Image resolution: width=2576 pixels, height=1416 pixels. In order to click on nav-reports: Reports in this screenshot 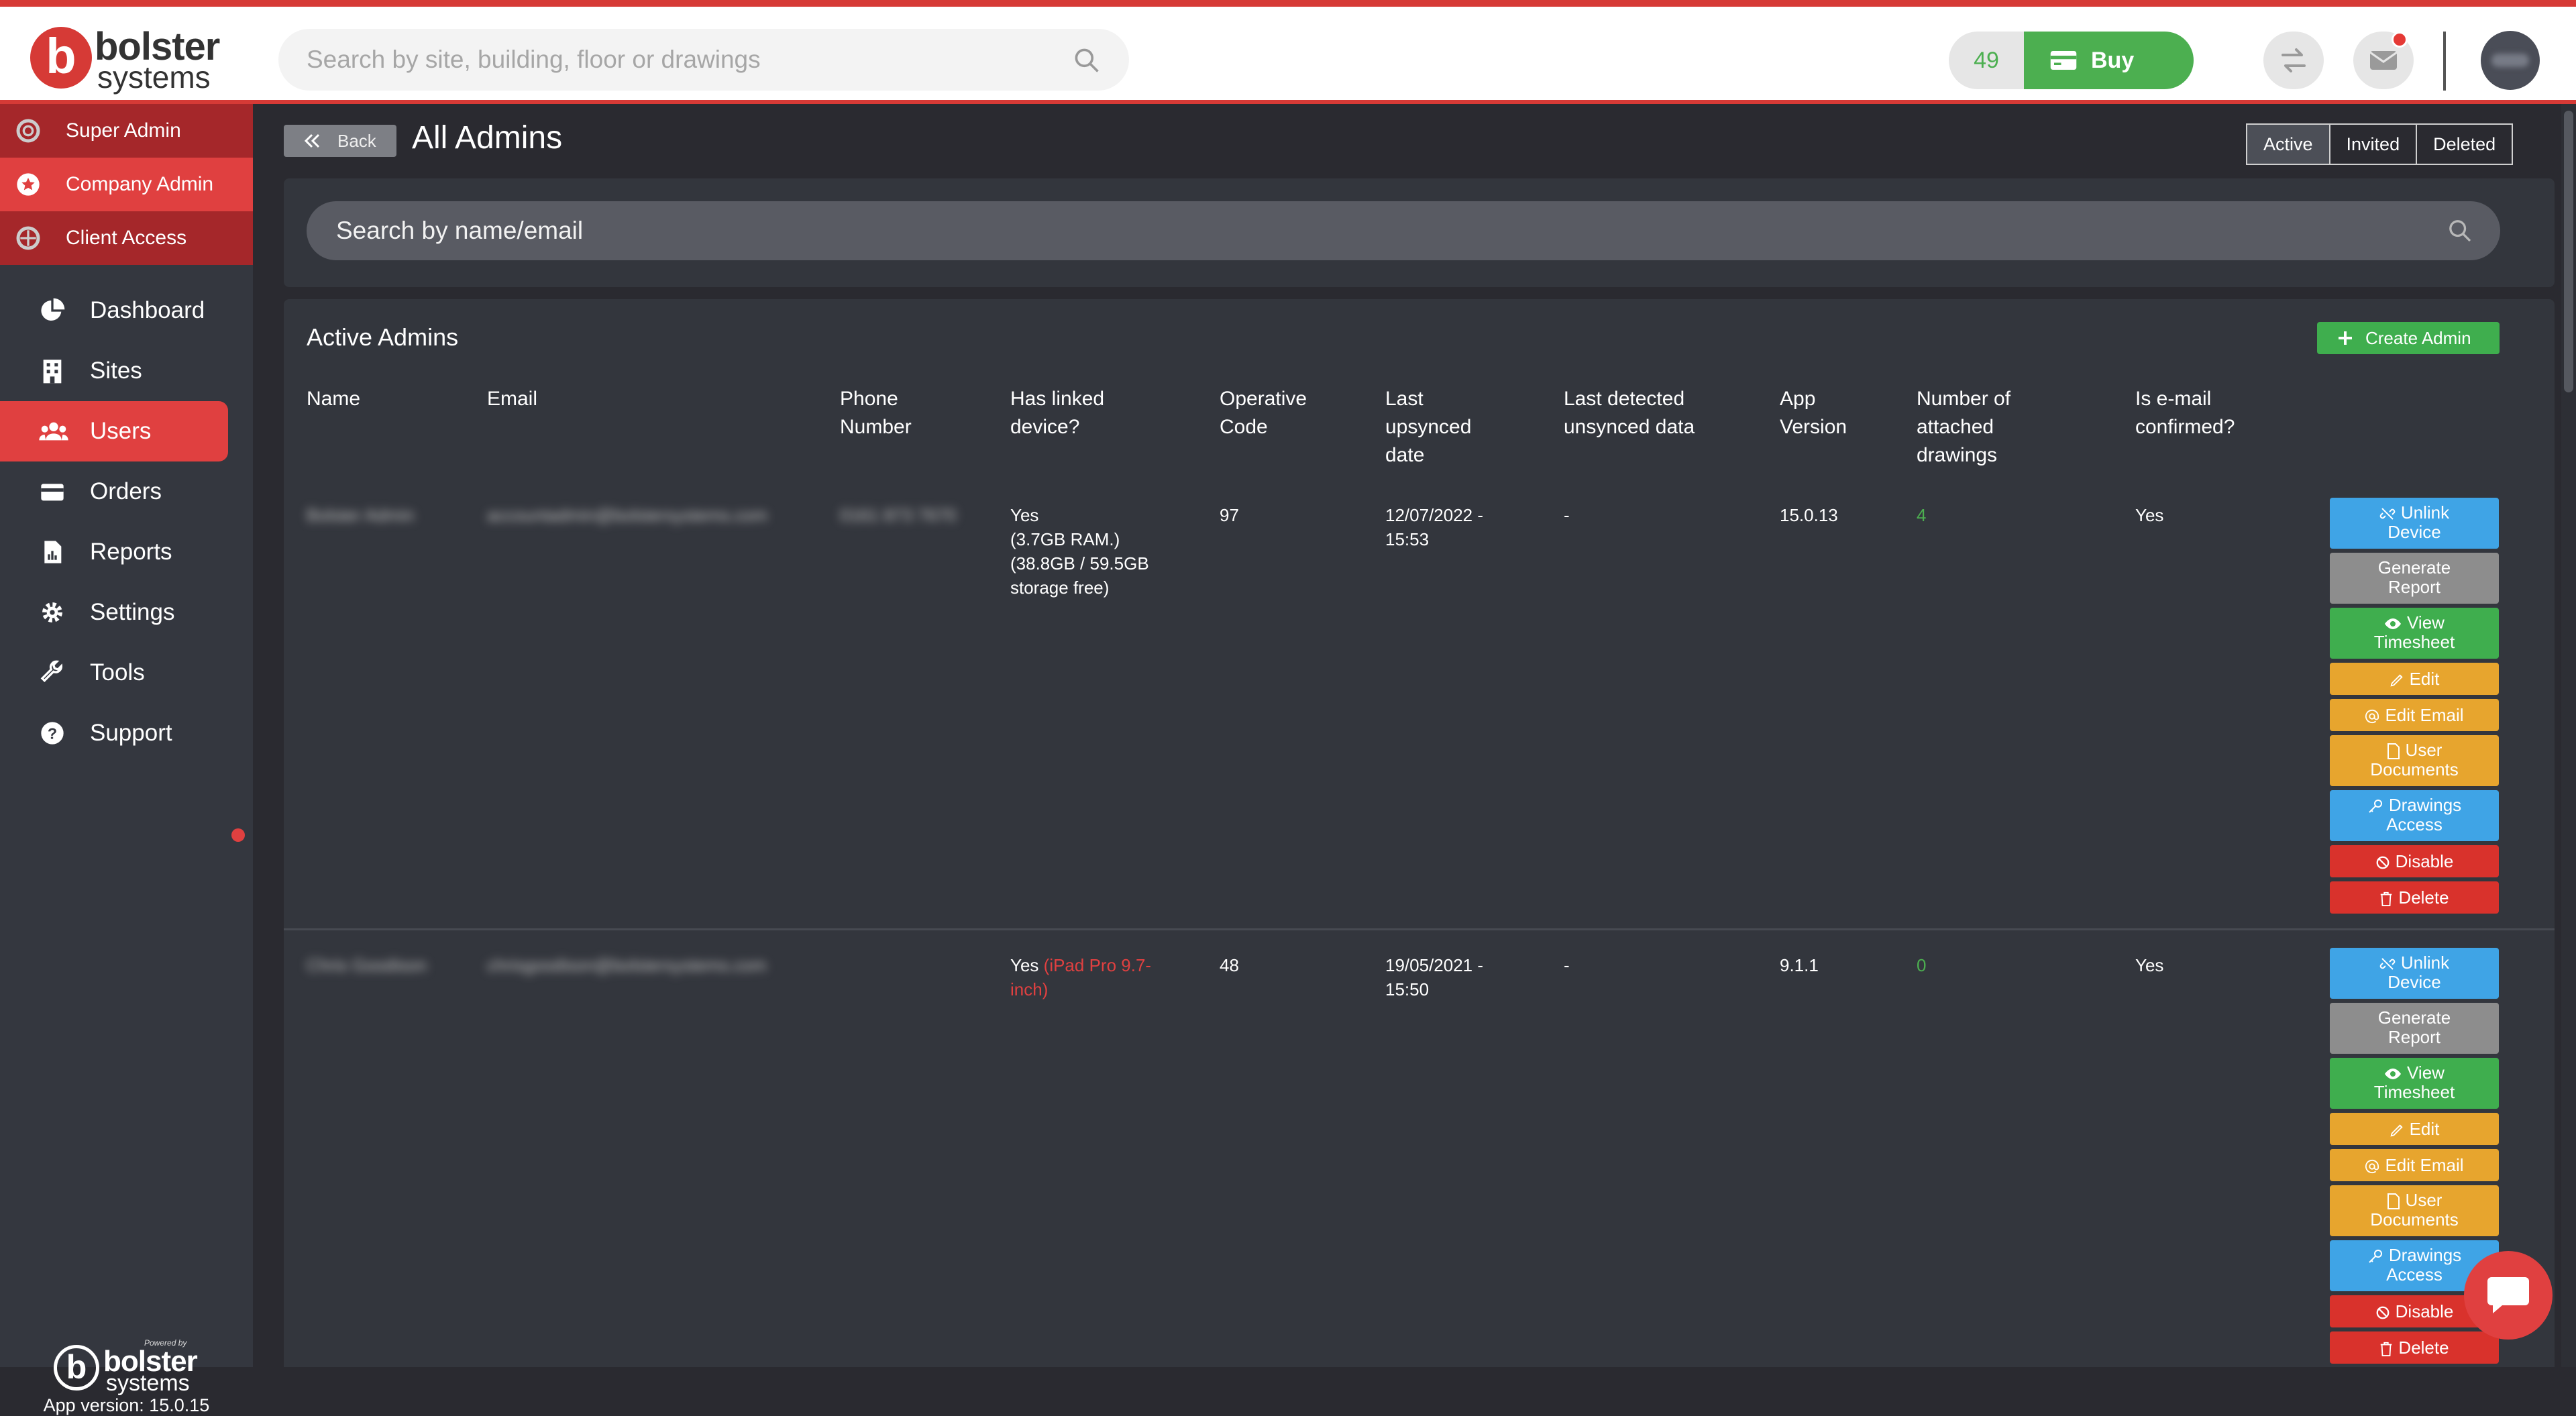, I will do `click(114, 552)`.